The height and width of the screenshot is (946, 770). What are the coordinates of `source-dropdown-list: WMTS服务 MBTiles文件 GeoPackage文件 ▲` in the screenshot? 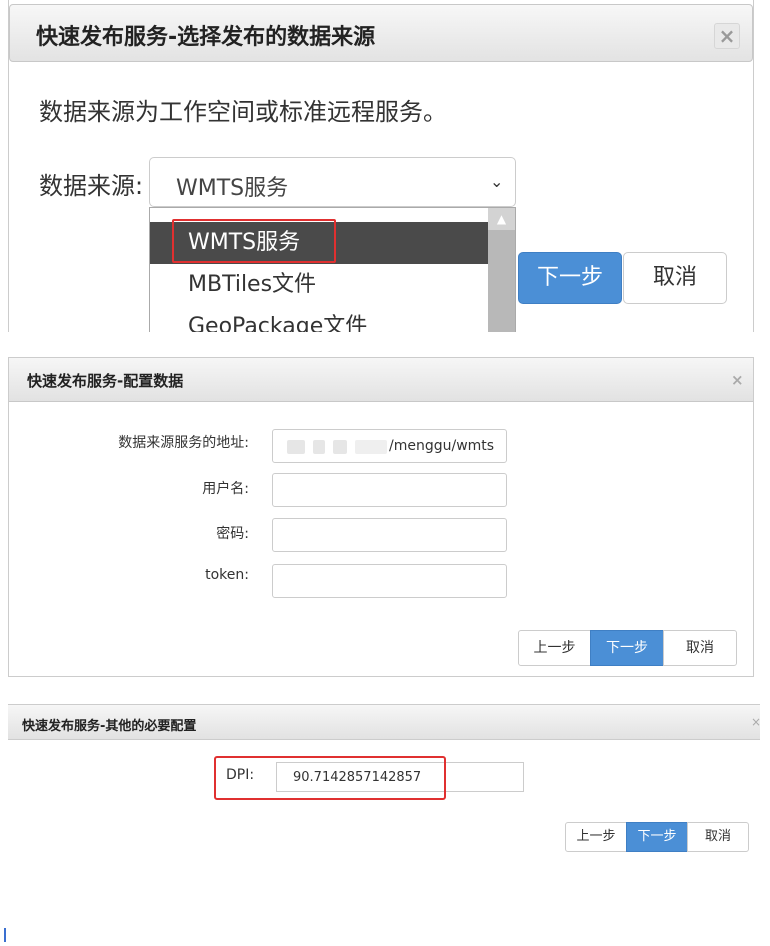 It's located at (332, 269).